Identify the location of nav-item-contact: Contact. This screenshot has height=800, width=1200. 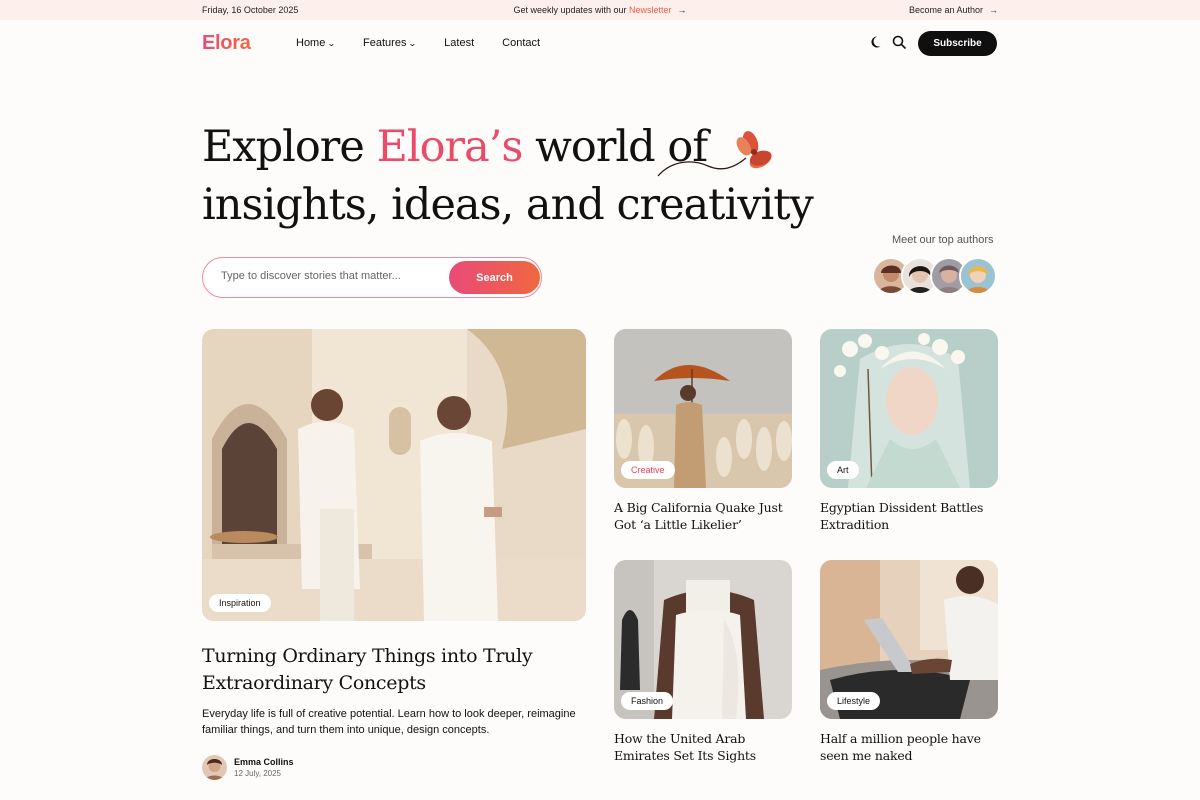
(521, 43).